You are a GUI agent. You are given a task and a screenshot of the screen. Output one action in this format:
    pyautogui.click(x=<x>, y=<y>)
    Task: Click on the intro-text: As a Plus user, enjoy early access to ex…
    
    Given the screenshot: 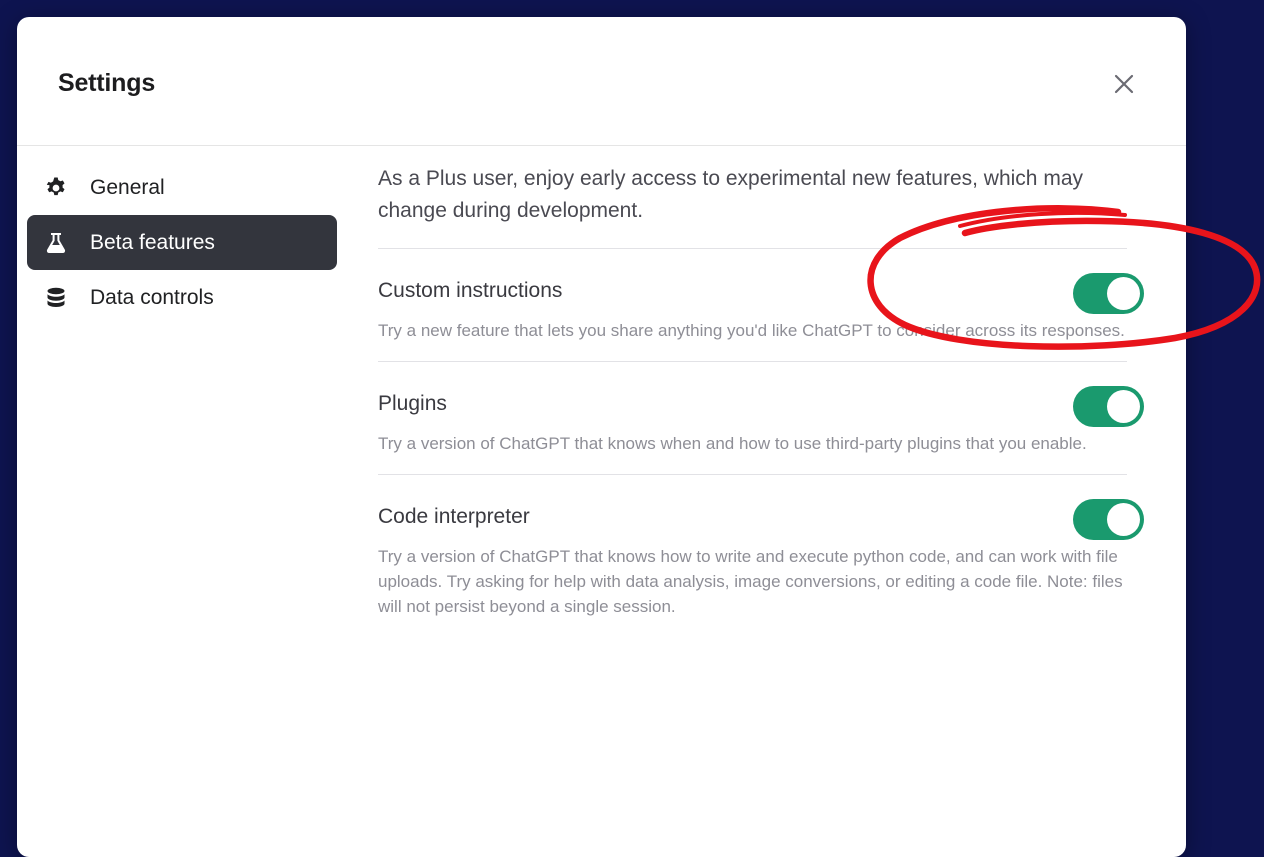 What is the action you would take?
    pyautogui.click(x=752, y=206)
    